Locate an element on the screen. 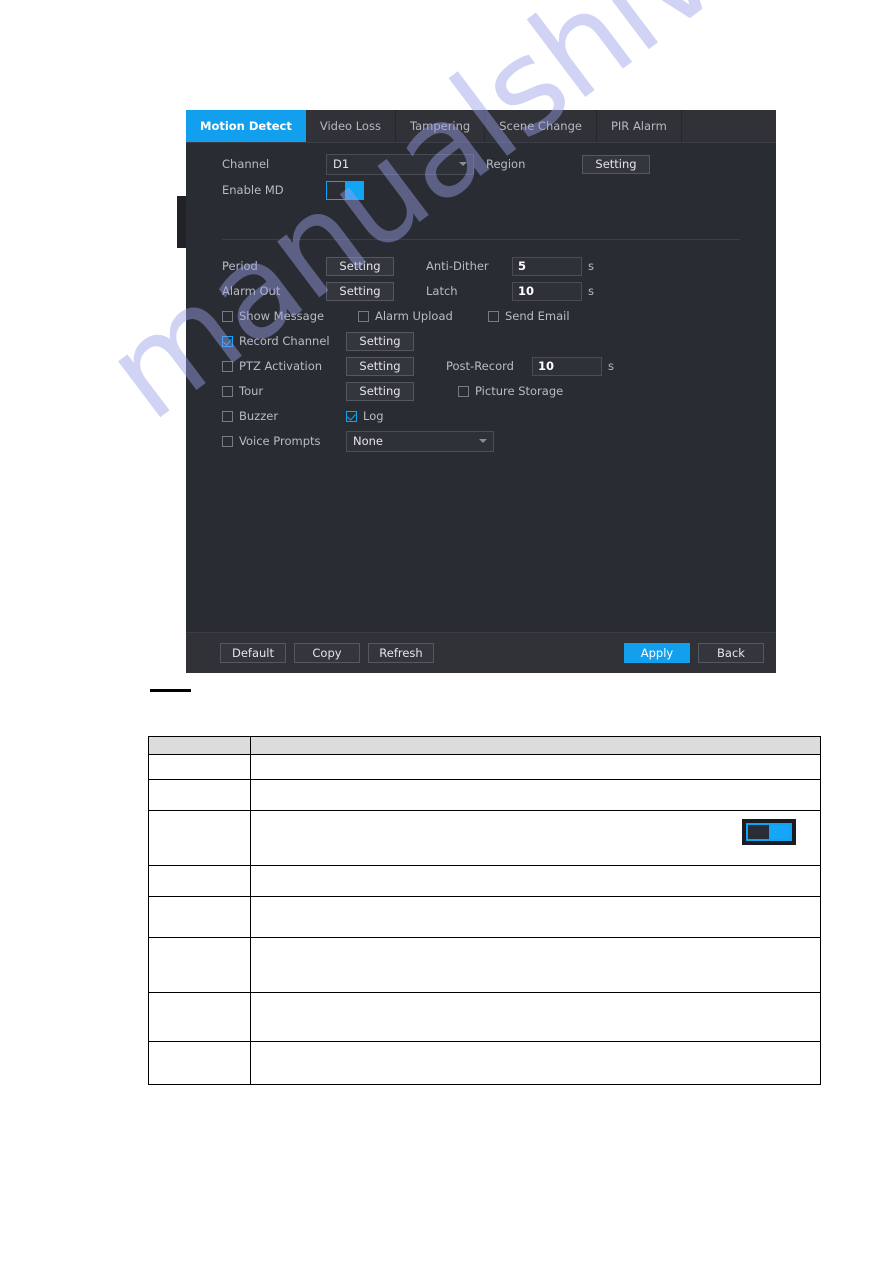 The height and width of the screenshot is (1263, 893). period-setting-button: Setting is located at coordinates (360, 266).